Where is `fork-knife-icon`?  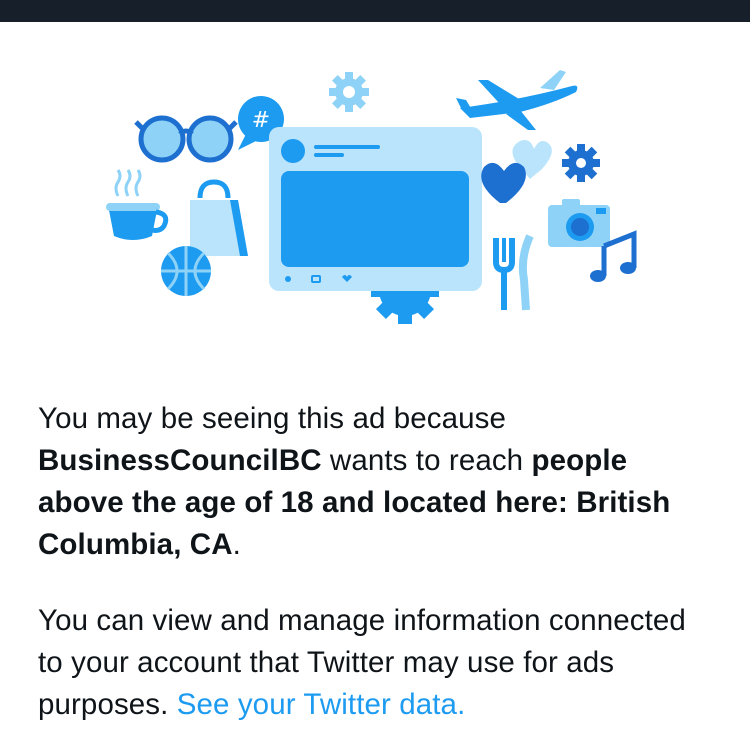
fork-knife-icon is located at coordinates (513, 272).